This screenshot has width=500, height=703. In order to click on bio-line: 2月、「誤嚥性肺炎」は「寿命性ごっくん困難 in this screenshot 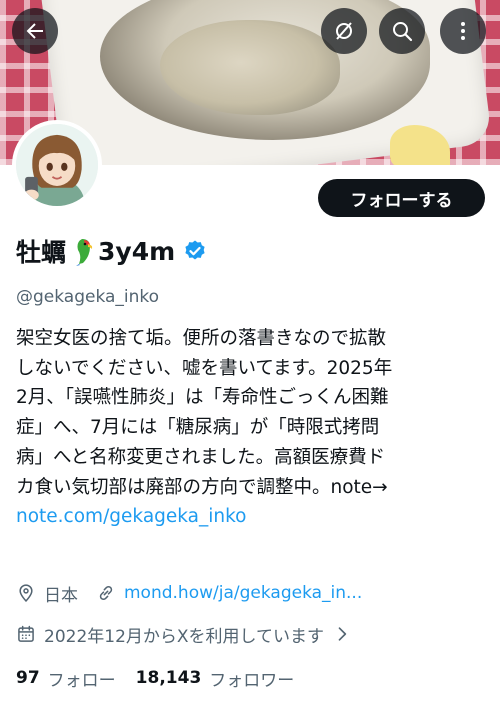, I will do `click(202, 398)`.